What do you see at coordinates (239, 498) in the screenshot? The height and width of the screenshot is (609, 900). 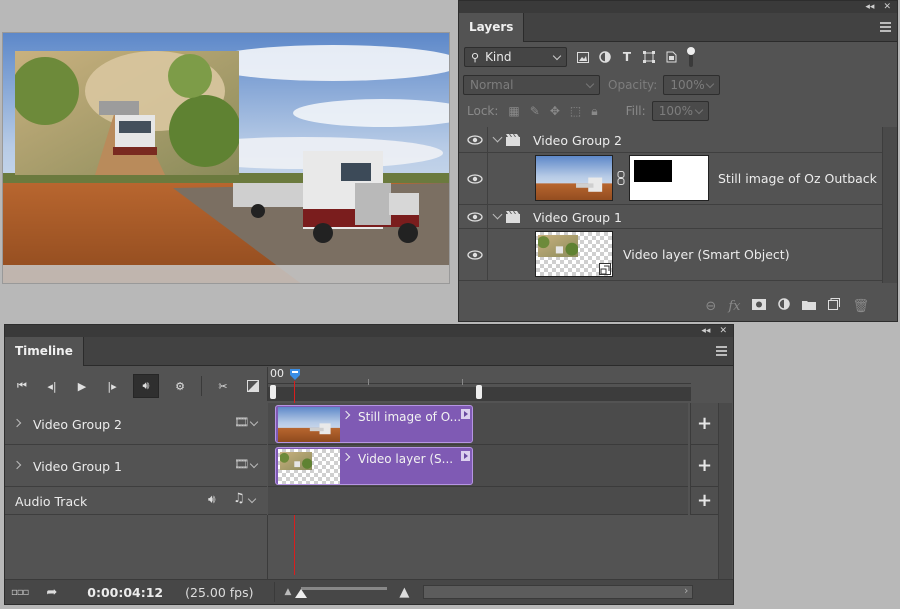 I see `music-note-icon: ♫` at bounding box center [239, 498].